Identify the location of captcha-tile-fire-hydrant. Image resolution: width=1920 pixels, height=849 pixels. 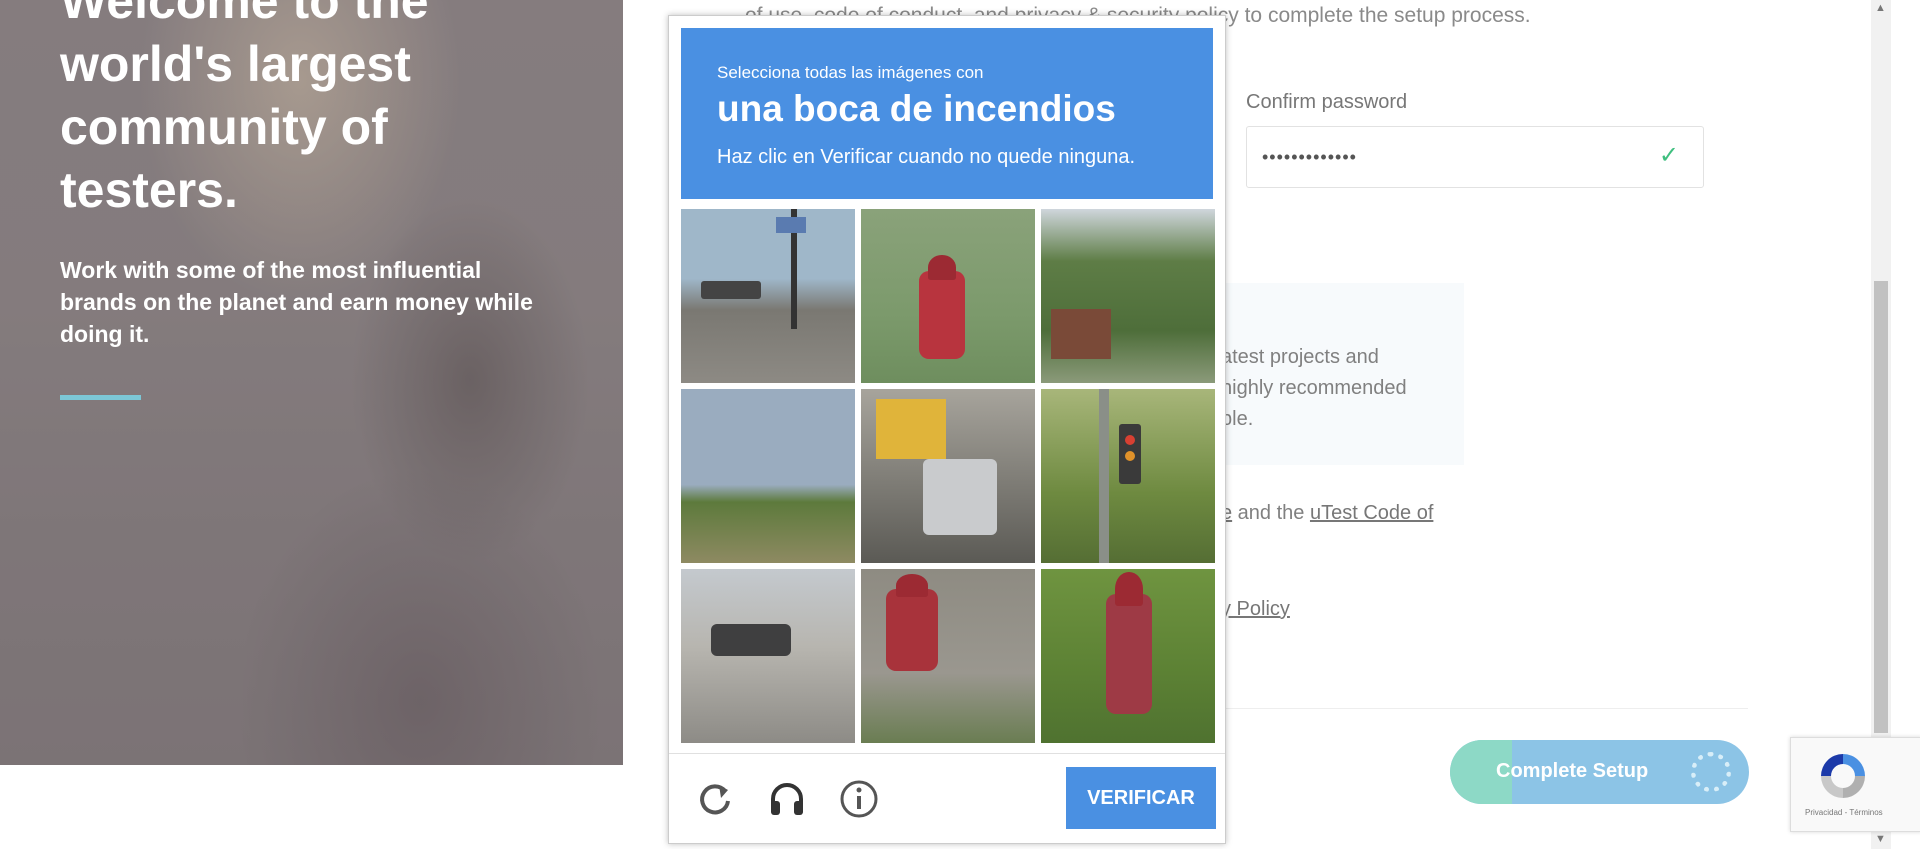
(948, 296).